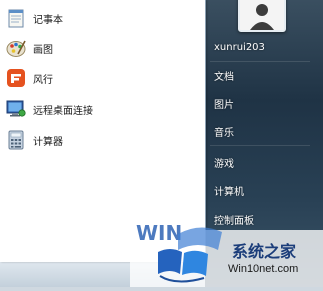  Describe the element at coordinates (224, 76) in the screenshot. I see `menu-item-documents: 文档` at that location.